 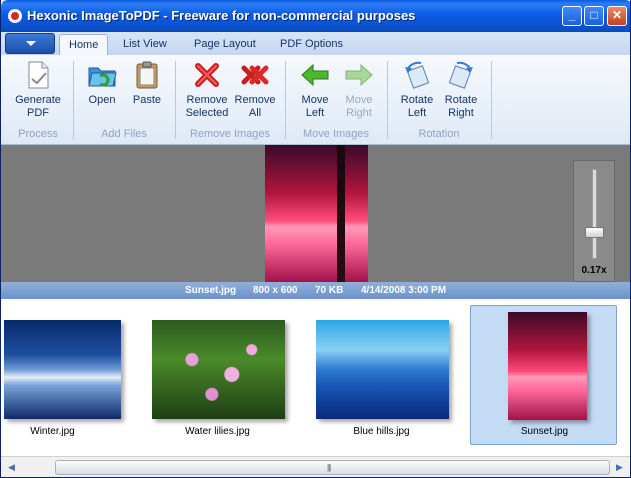 I want to click on tab-list-view: List View, so click(x=145, y=44).